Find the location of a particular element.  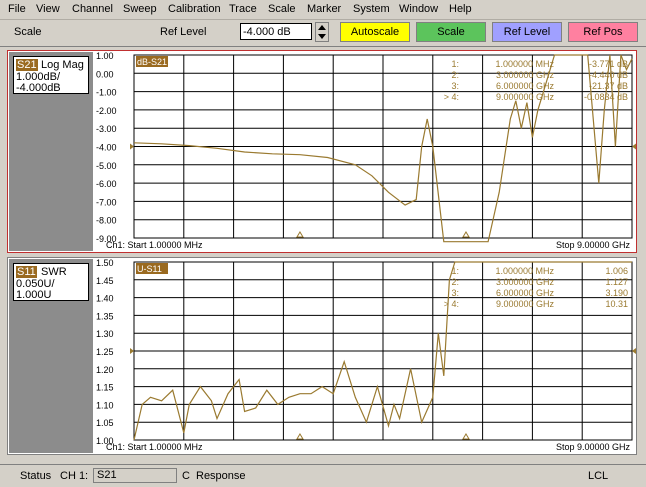

status-mode: C is located at coordinates (186, 476).